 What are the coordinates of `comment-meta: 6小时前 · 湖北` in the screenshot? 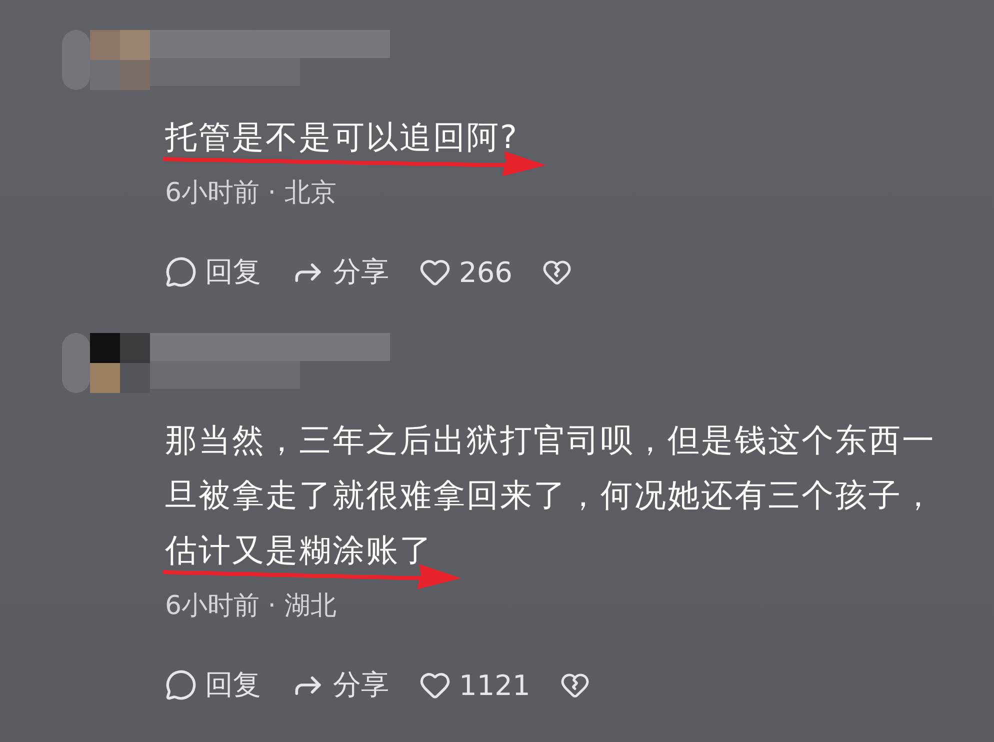 It's located at (250, 606).